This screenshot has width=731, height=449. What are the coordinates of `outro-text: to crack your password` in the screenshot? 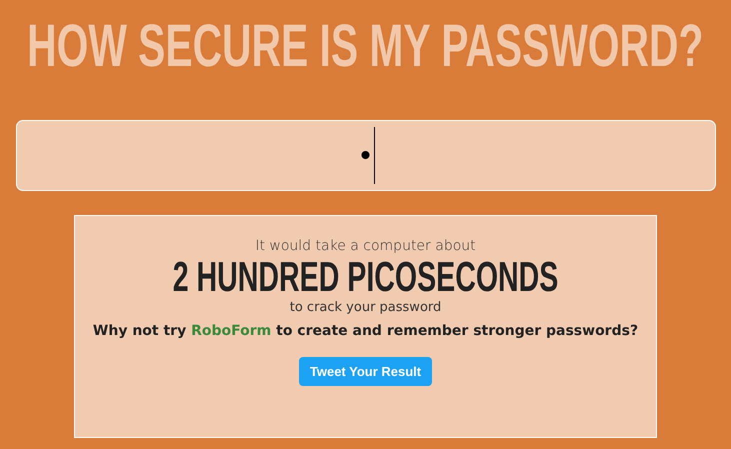 It's located at (366, 307).